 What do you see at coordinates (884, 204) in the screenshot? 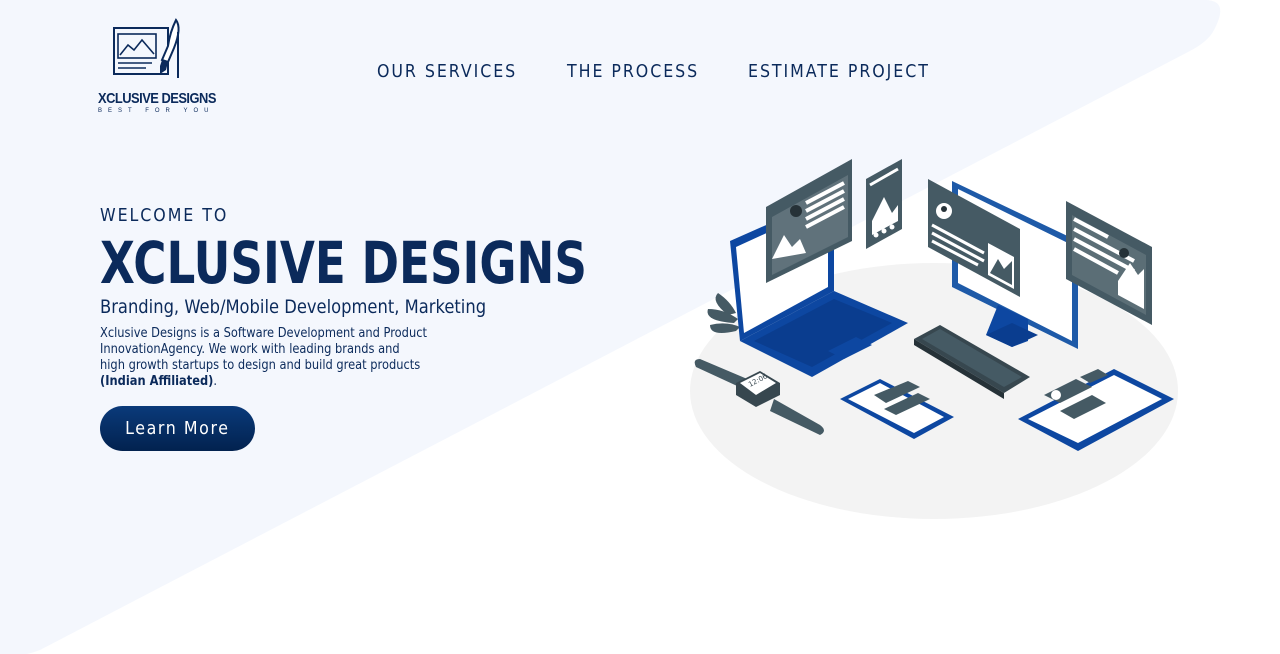
I see `mobile-window-icon` at bounding box center [884, 204].